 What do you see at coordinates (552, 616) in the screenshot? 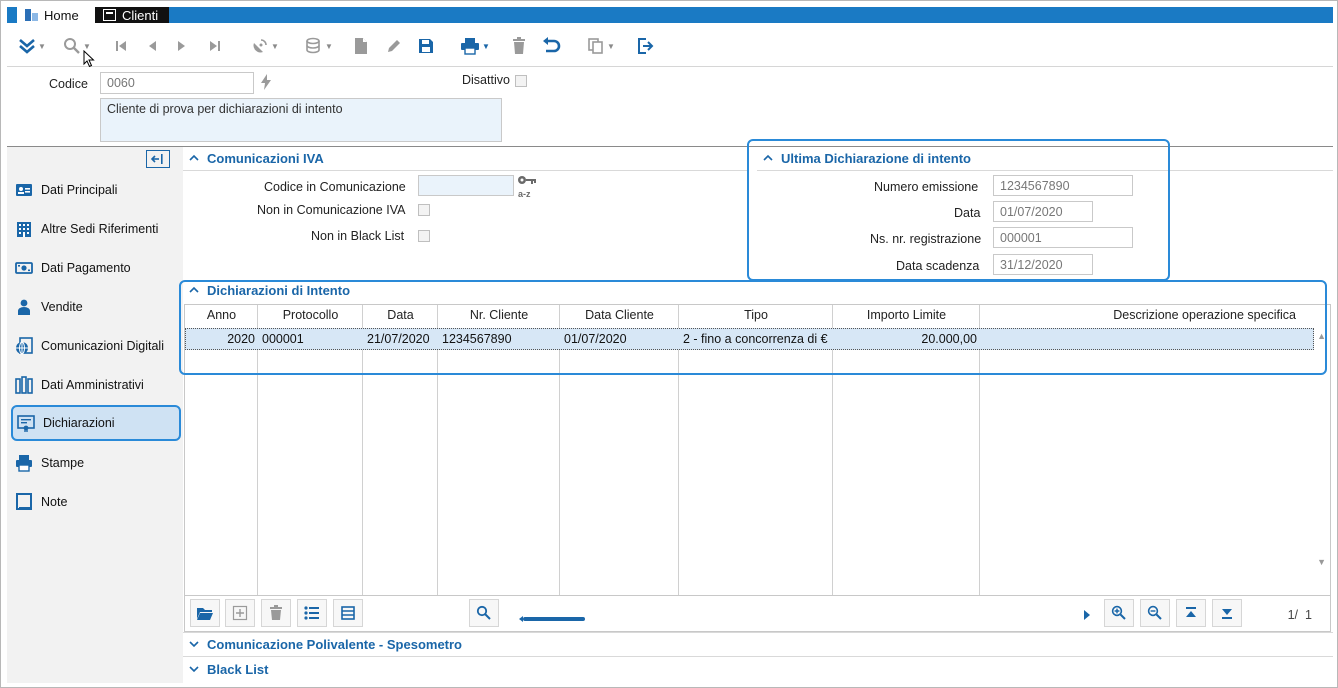
I see `horizontal-scrollbar` at bounding box center [552, 616].